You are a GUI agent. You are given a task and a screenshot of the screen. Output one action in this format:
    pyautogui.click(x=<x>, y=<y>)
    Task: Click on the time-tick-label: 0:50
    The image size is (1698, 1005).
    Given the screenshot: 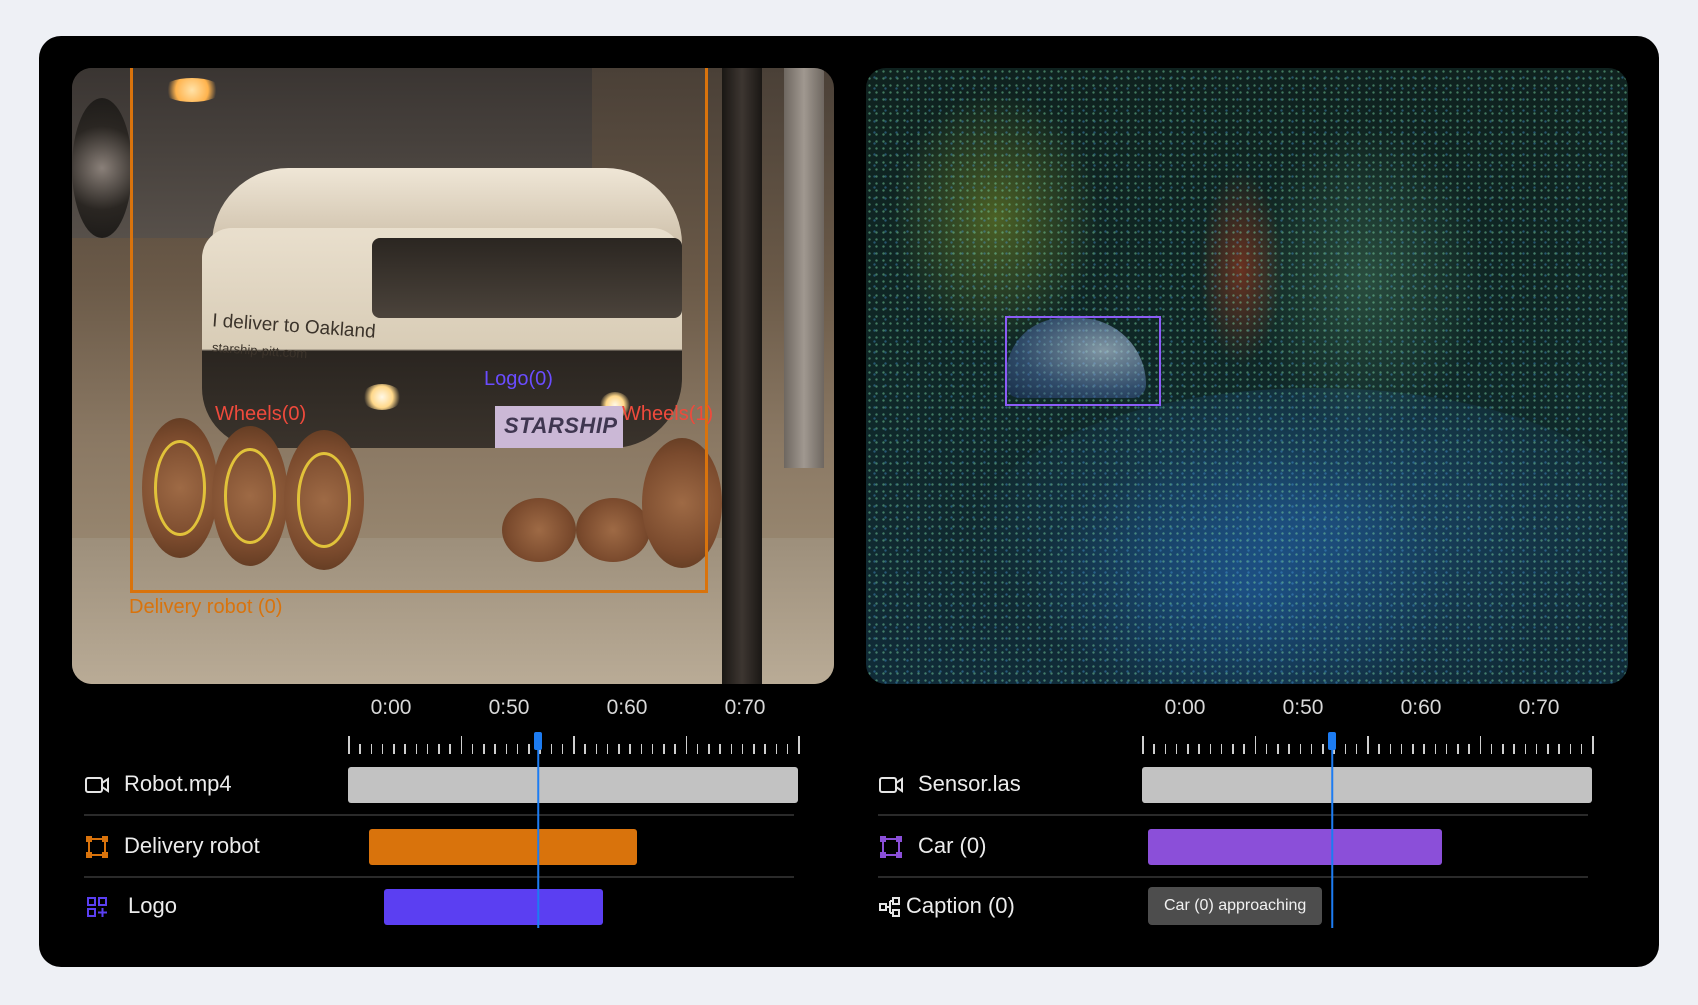 What is the action you would take?
    pyautogui.click(x=1303, y=707)
    